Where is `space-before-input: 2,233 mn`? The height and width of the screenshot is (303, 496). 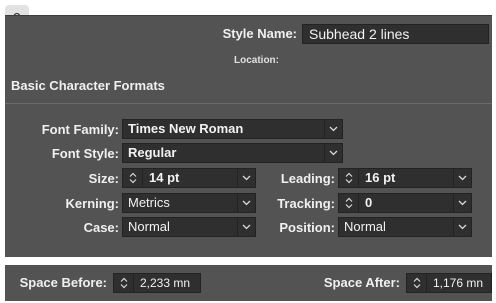 space-before-input: 2,233 mn is located at coordinates (157, 283).